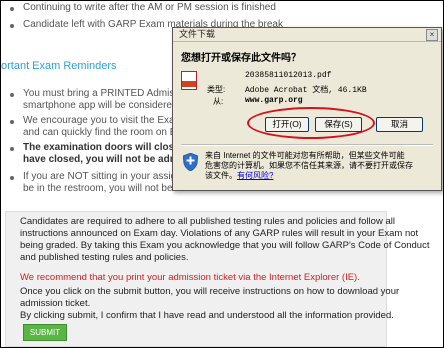 This screenshot has width=444, height=348. I want to click on type-label: 类型:, so click(216, 89).